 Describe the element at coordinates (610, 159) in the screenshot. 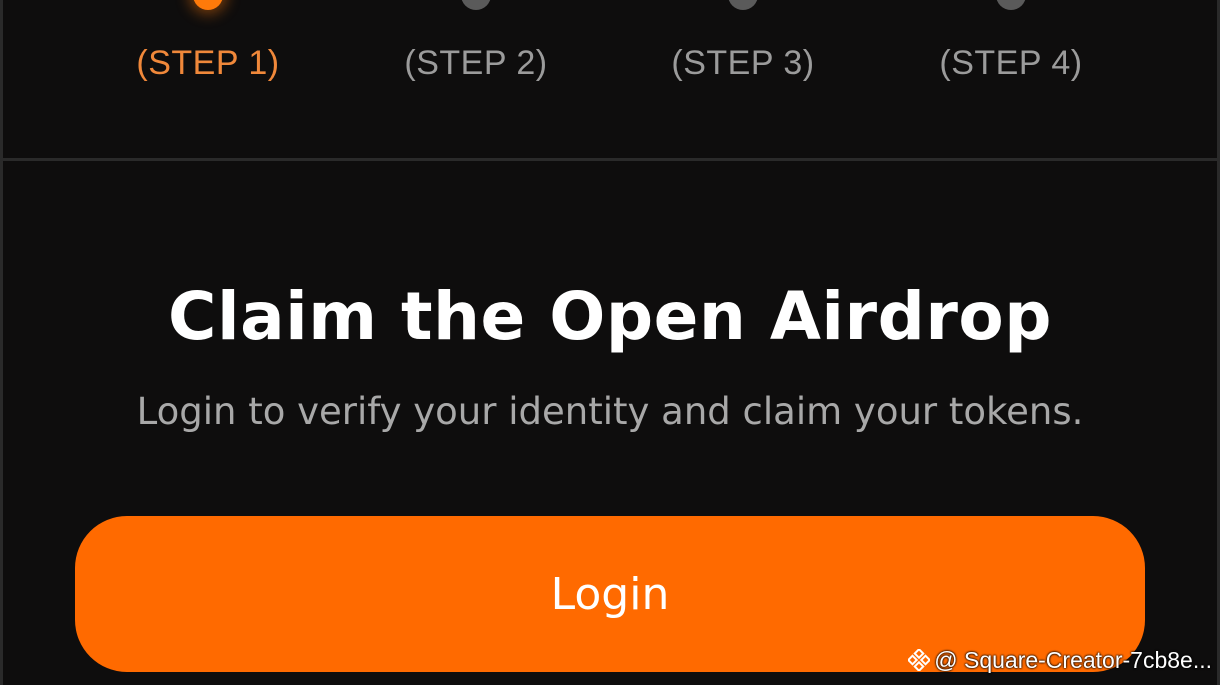

I see `section-divider` at that location.